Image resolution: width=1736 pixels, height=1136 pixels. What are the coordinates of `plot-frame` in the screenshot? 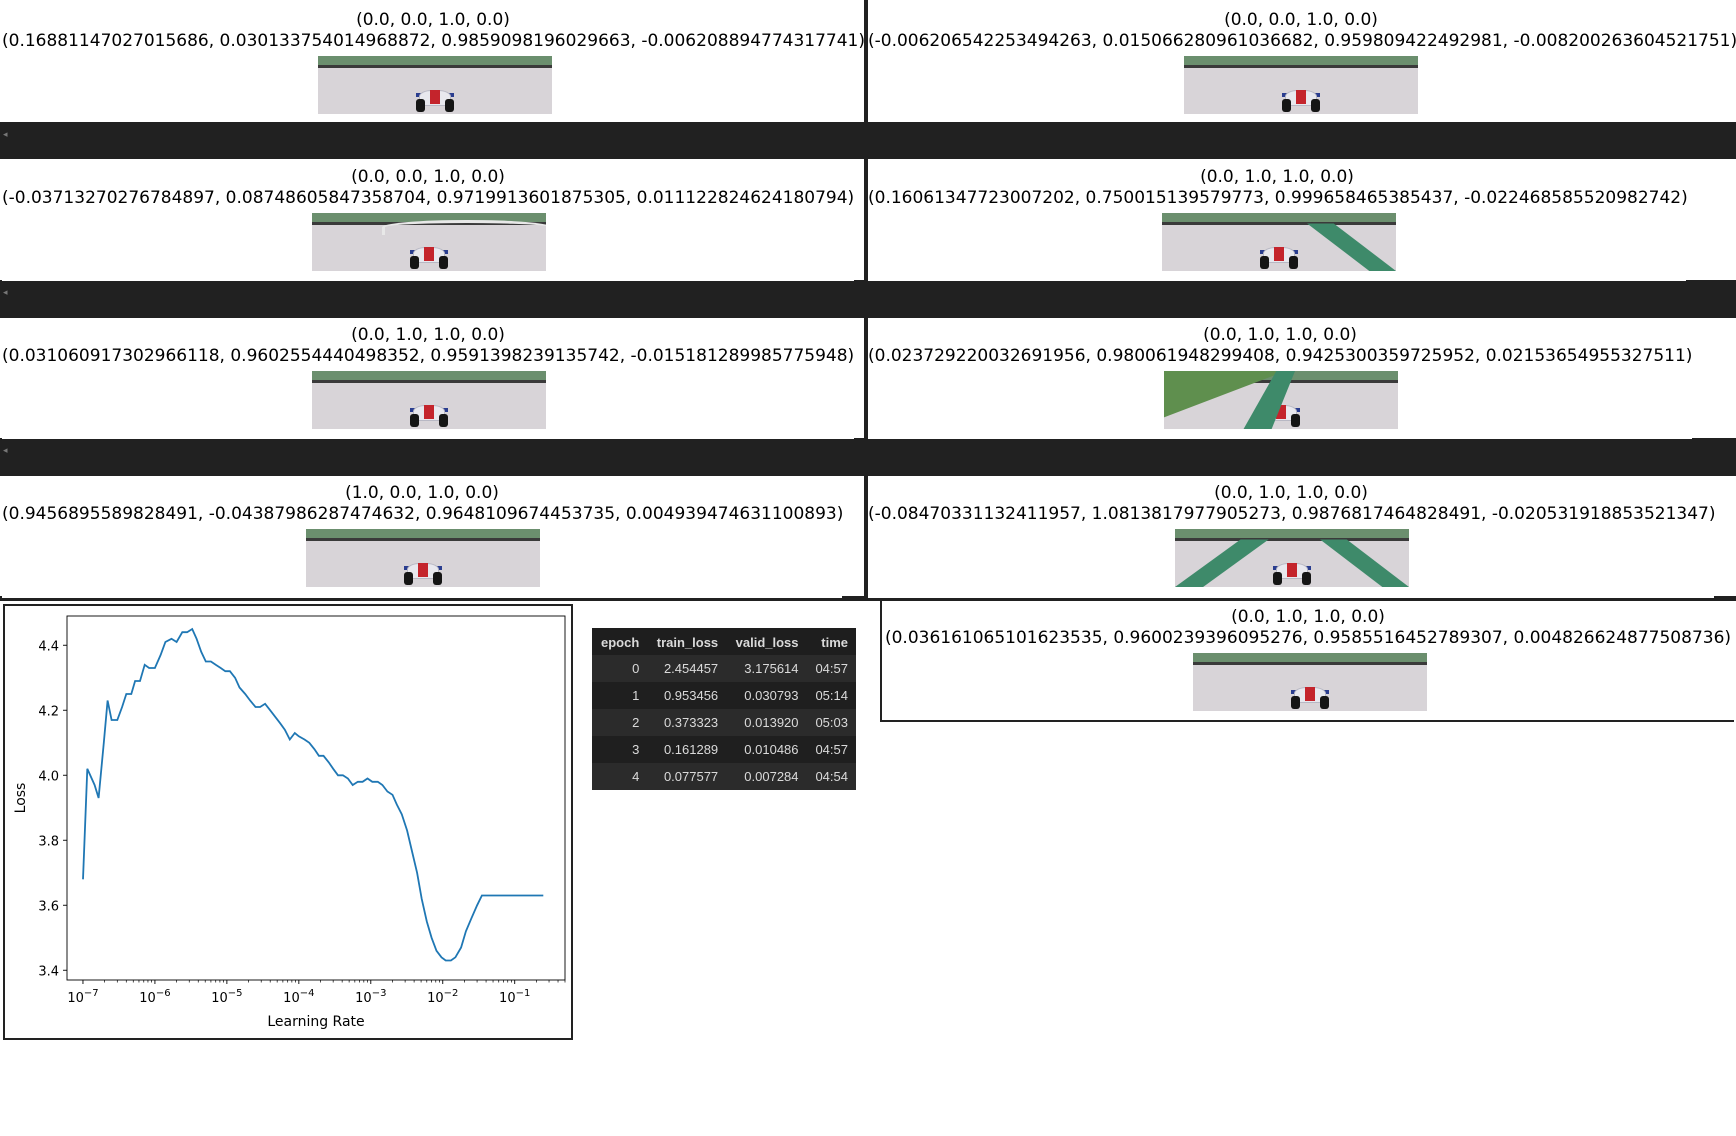 It's located at (316, 798).